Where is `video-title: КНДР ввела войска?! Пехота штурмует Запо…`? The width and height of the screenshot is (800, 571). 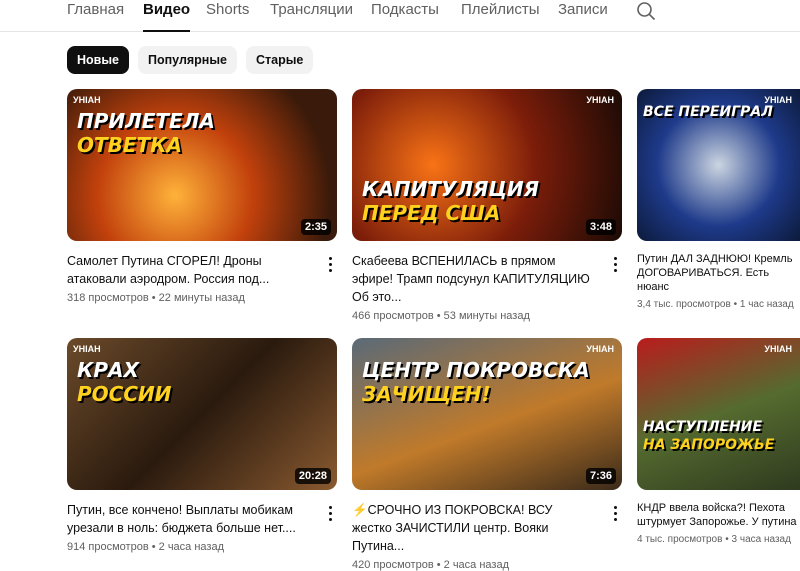
video-title: КНДР ввела войска?! Пехота штурмует Запо… is located at coordinates (718, 515).